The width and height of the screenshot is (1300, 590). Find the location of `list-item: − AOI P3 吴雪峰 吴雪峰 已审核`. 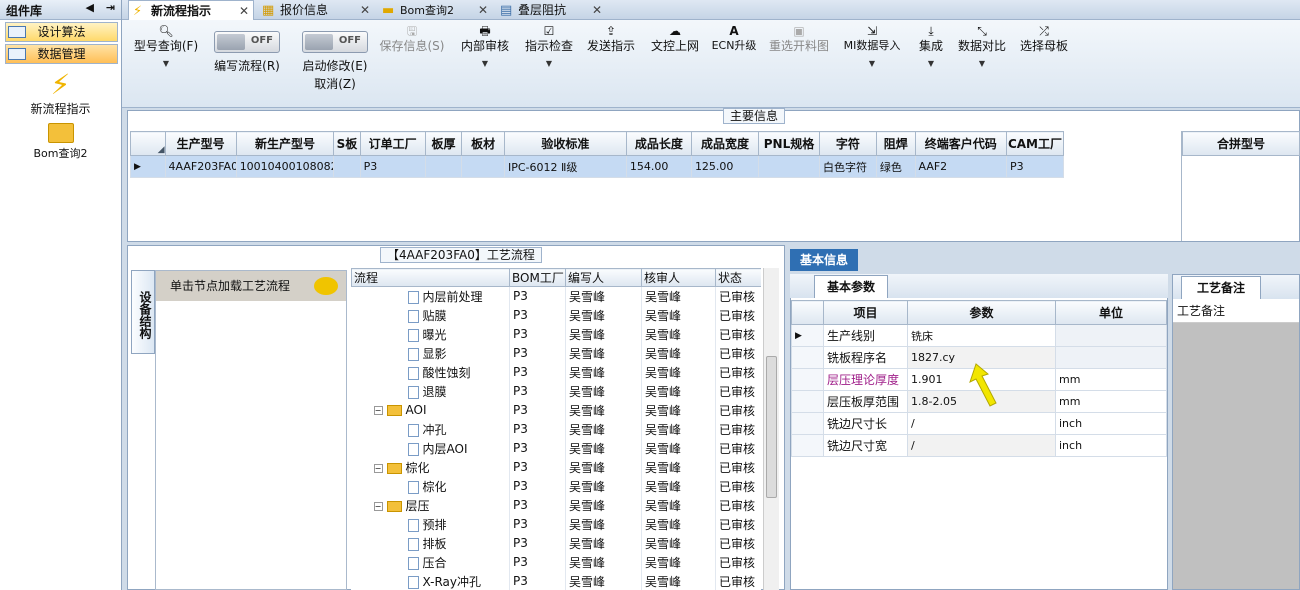

list-item: − AOI P3 吴雪峰 吴雪峰 已审核 is located at coordinates (556, 410).